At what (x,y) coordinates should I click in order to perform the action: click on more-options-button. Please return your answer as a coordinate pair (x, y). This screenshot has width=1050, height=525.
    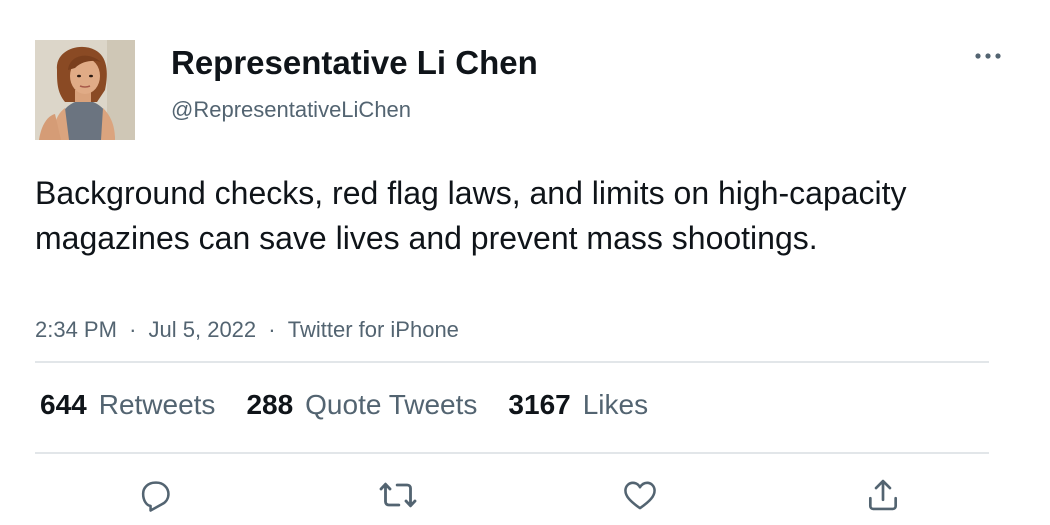
    Looking at the image, I should click on (988, 56).